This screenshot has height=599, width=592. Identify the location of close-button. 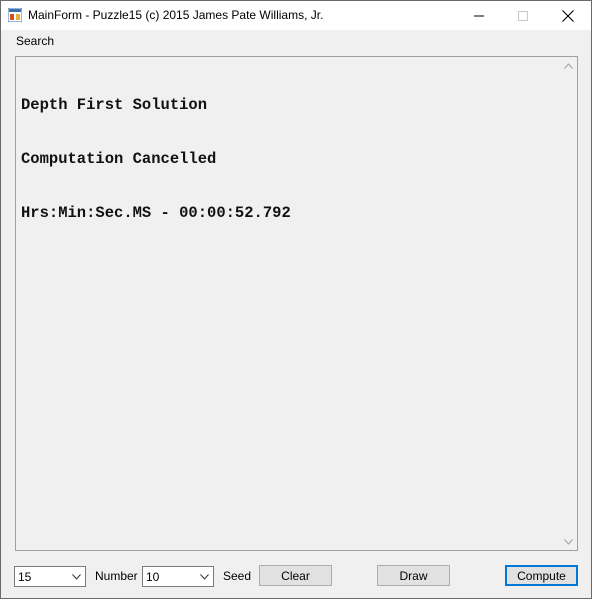
(568, 15).